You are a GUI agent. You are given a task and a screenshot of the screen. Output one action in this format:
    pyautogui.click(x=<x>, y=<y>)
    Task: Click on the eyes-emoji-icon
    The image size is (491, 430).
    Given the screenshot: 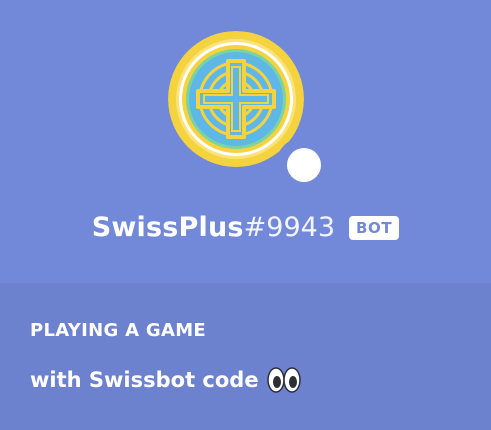 What is the action you would take?
    pyautogui.click(x=283, y=380)
    